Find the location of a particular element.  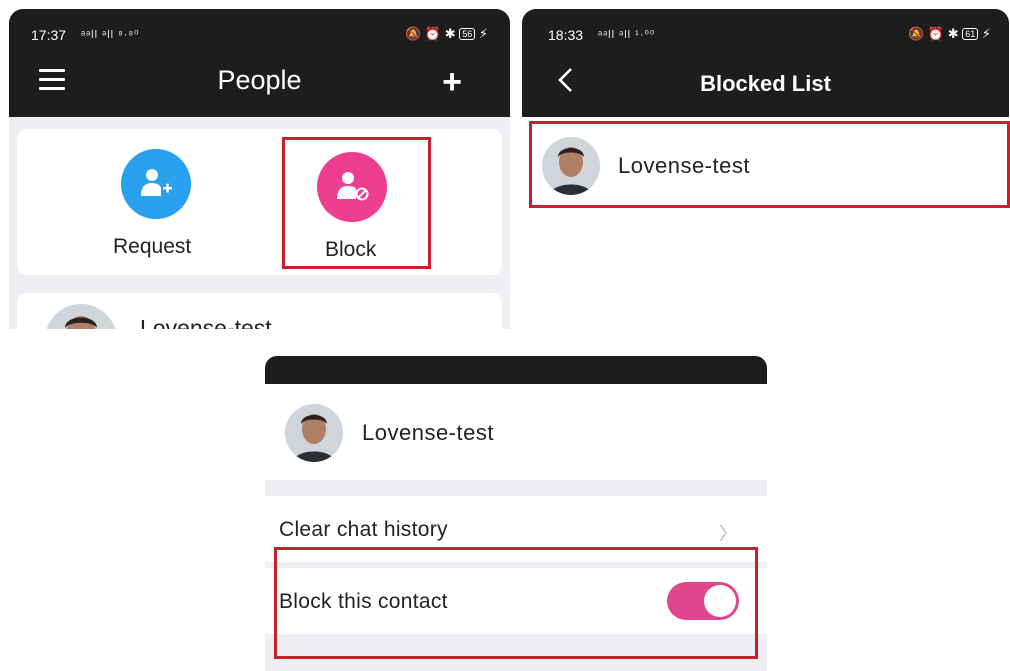

status-bar: 18:33 ᵃᵃll ᵃll ¹·⁰⁰ 🔕 ⏰ ✱ 61 ⚡ is located at coordinates (769, 36).